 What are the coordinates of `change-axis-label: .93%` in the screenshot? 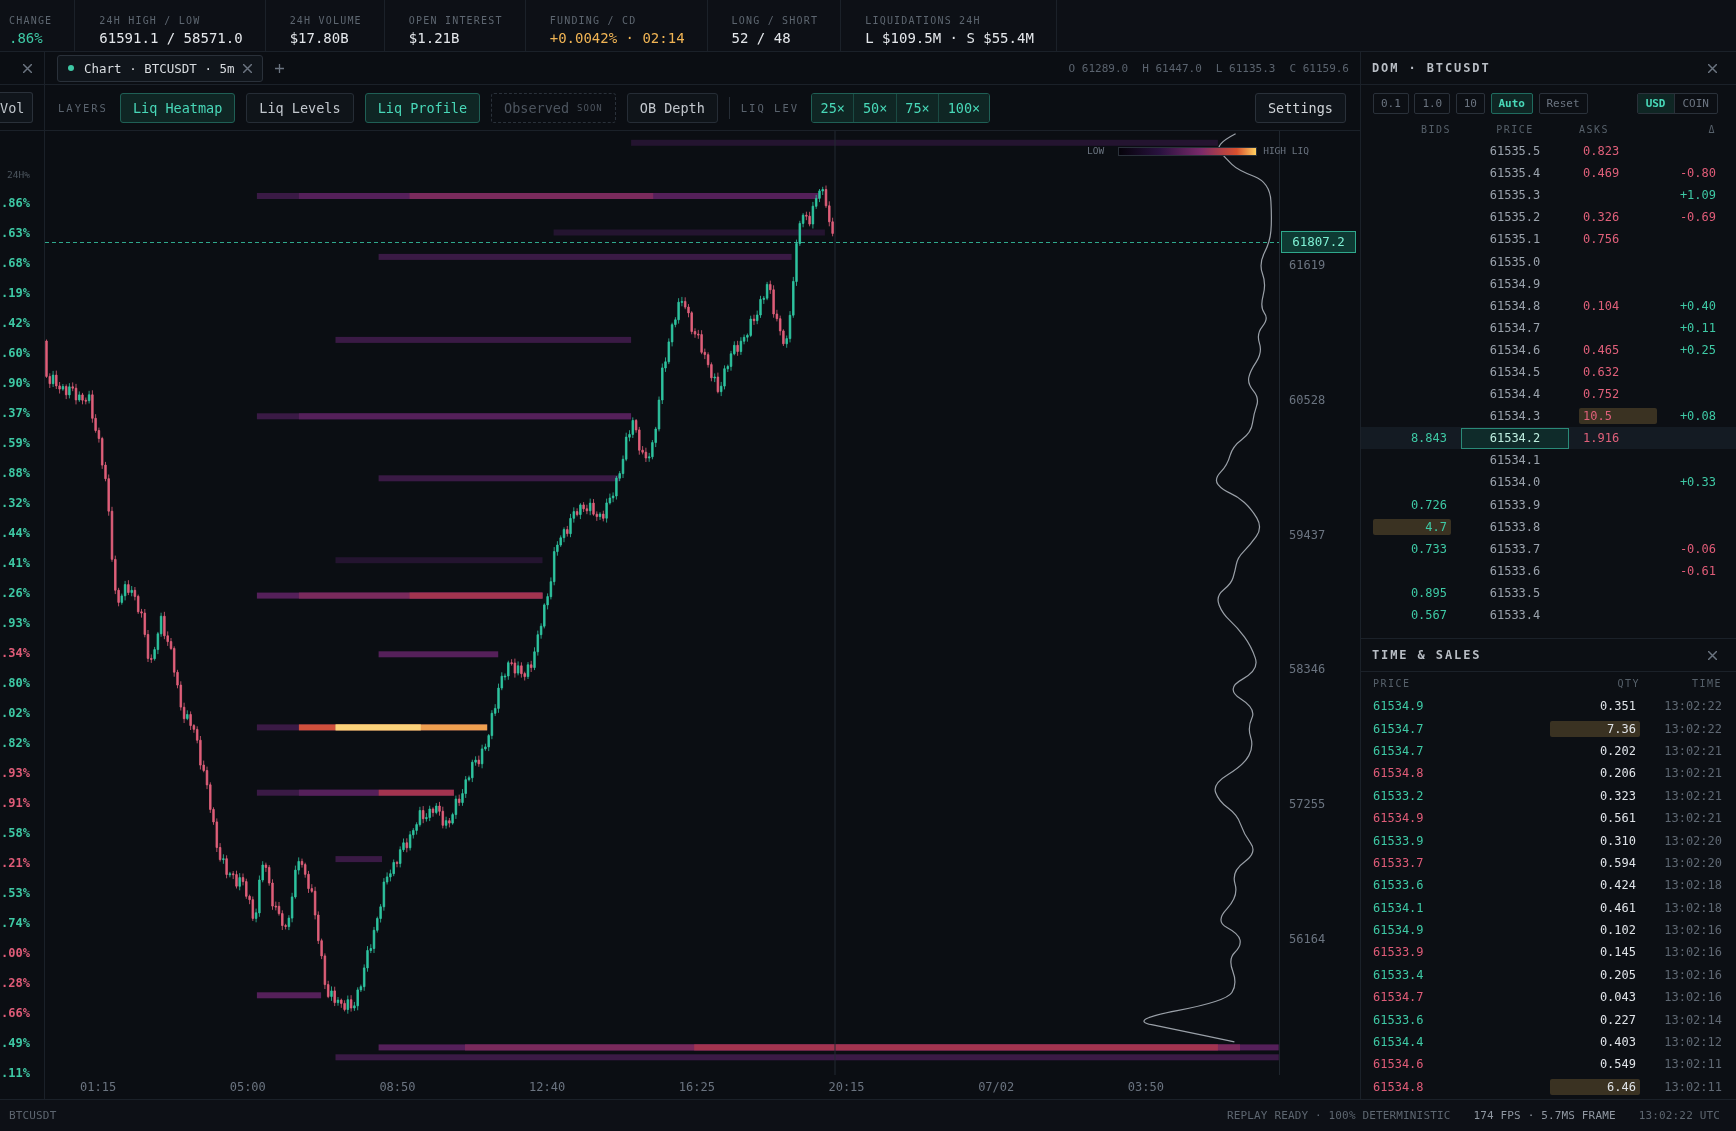 It's located at (15, 773).